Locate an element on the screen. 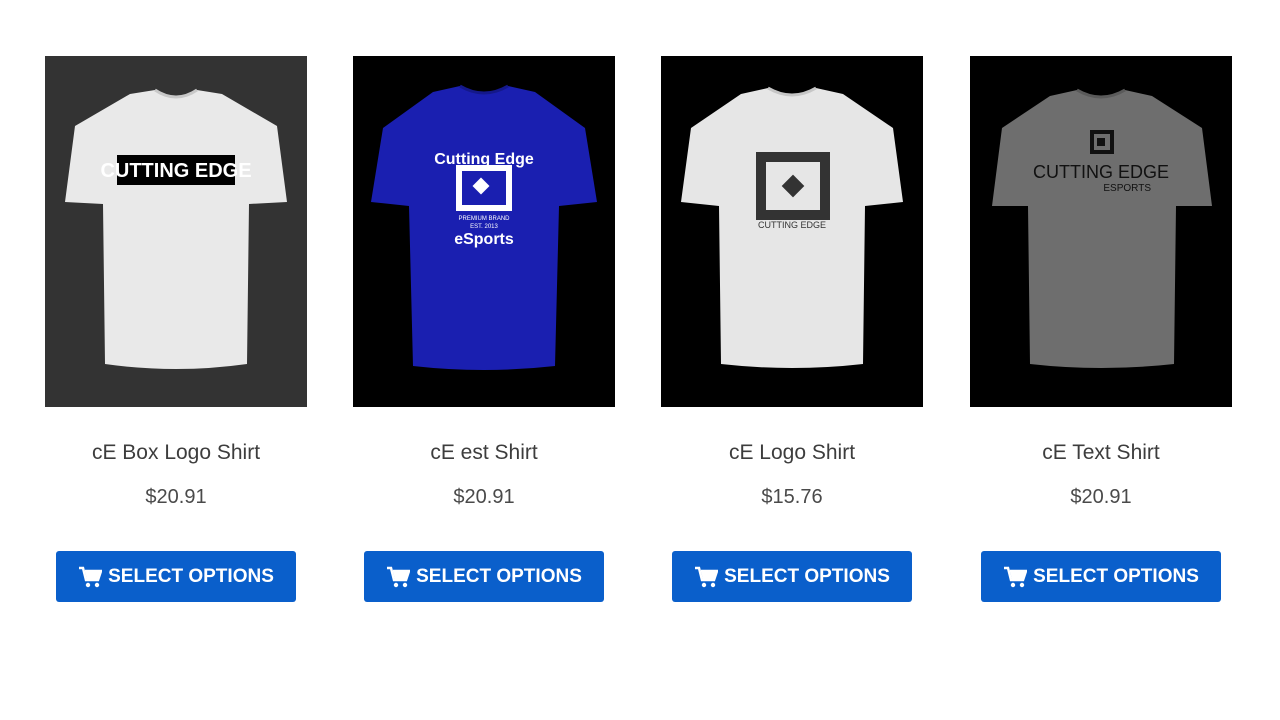 The height and width of the screenshot is (720, 1280). shirt-print-subtext: ESPORTS is located at coordinates (1127, 188).